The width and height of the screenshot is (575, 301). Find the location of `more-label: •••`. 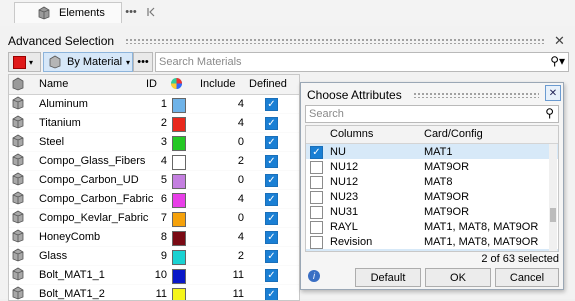

more-label: ••• is located at coordinates (131, 12).